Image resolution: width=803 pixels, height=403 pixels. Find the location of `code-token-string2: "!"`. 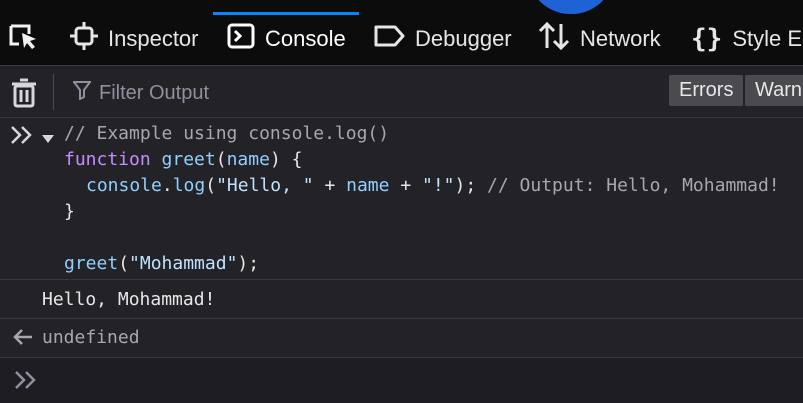

code-token-string2: "!" is located at coordinates (438, 185).